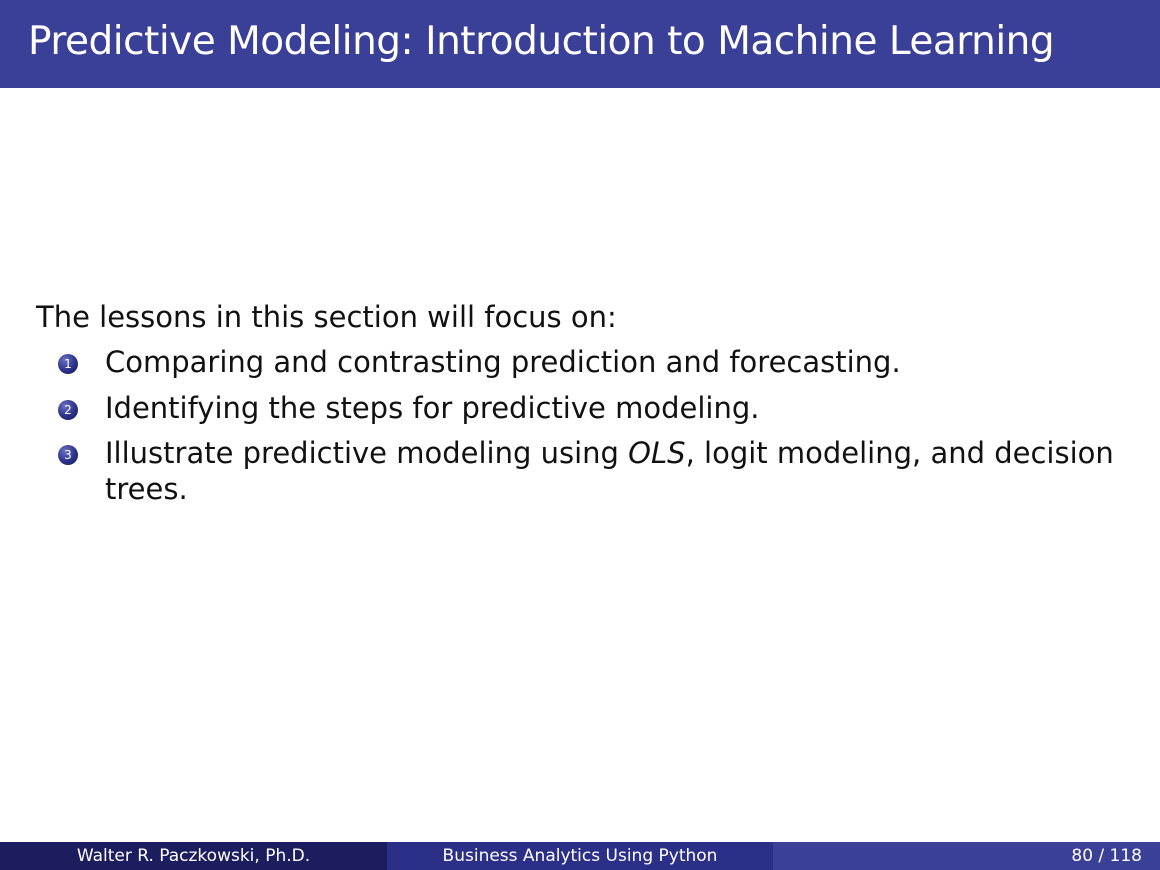  What do you see at coordinates (367, 453) in the screenshot?
I see `lesson-item-text-start: Illustrate predictive modeling using` at bounding box center [367, 453].